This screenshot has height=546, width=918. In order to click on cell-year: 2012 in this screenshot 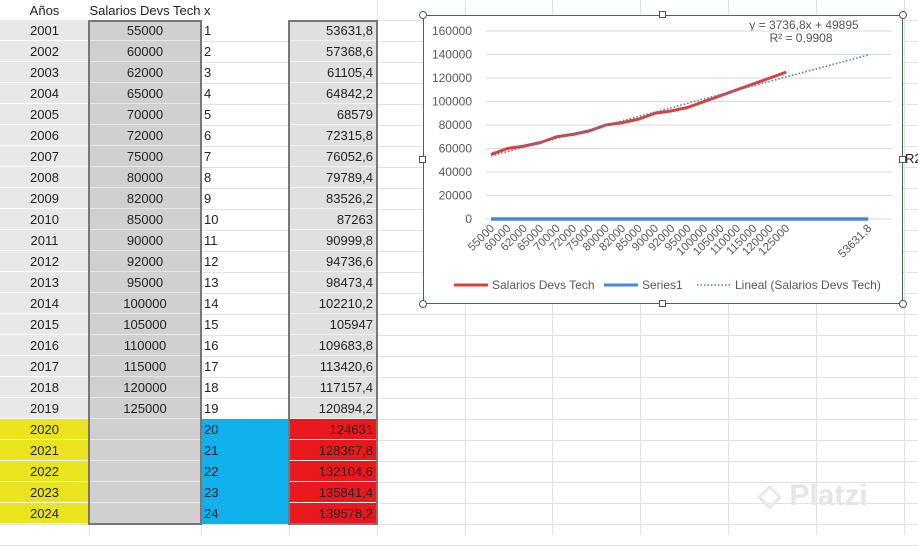, I will do `click(44, 261)`.